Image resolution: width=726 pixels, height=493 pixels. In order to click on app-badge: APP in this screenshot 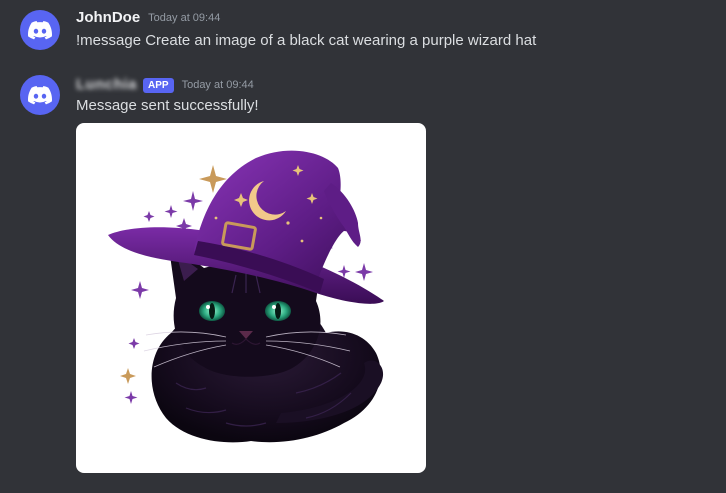, I will do `click(158, 85)`.